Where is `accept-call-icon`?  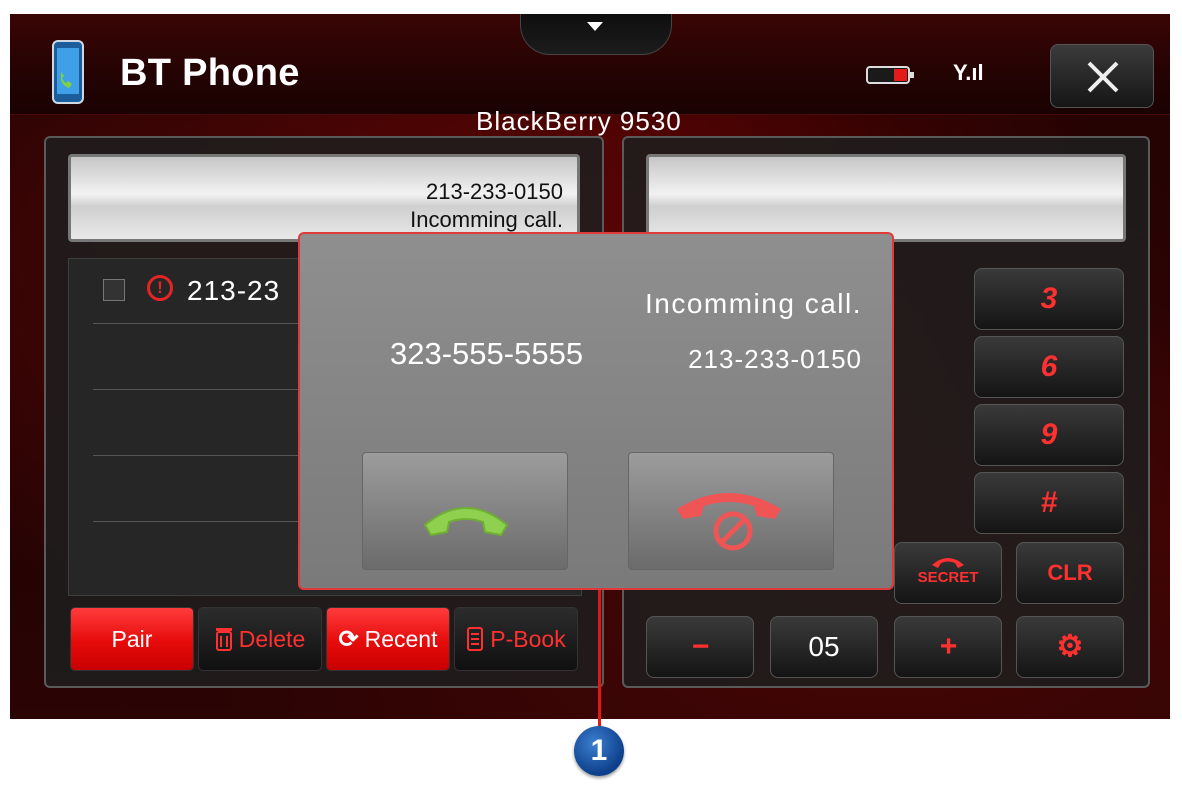
accept-call-icon is located at coordinates (466, 522).